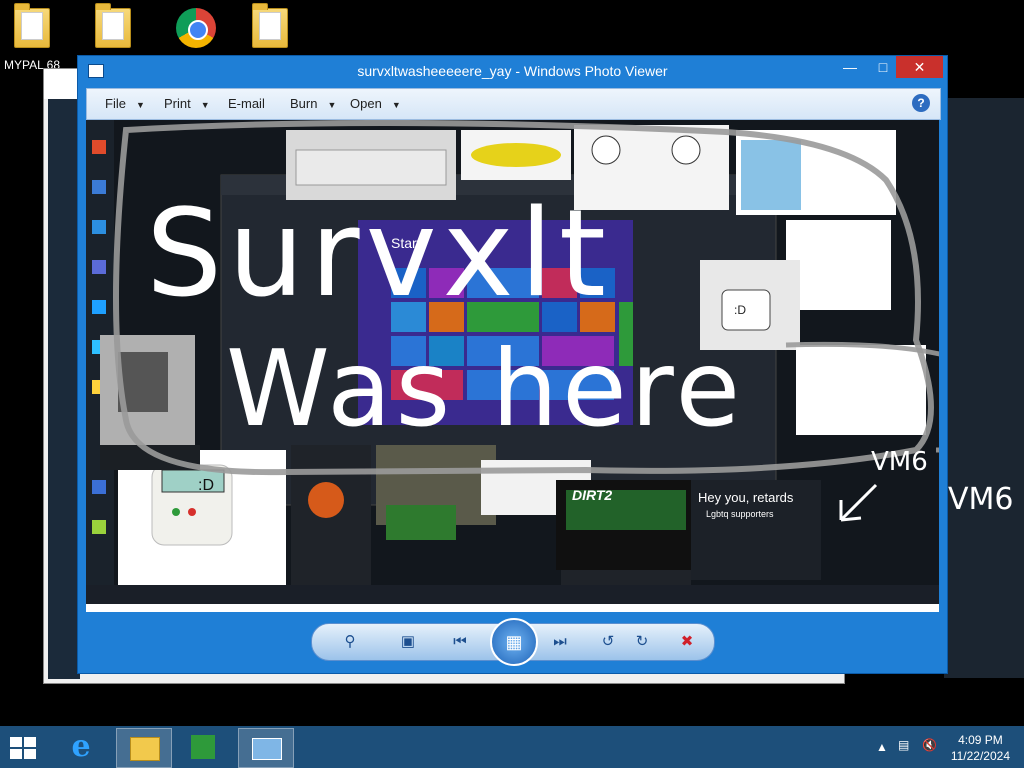  What do you see at coordinates (921, 103) in the screenshot?
I see `help-icon: ?` at bounding box center [921, 103].